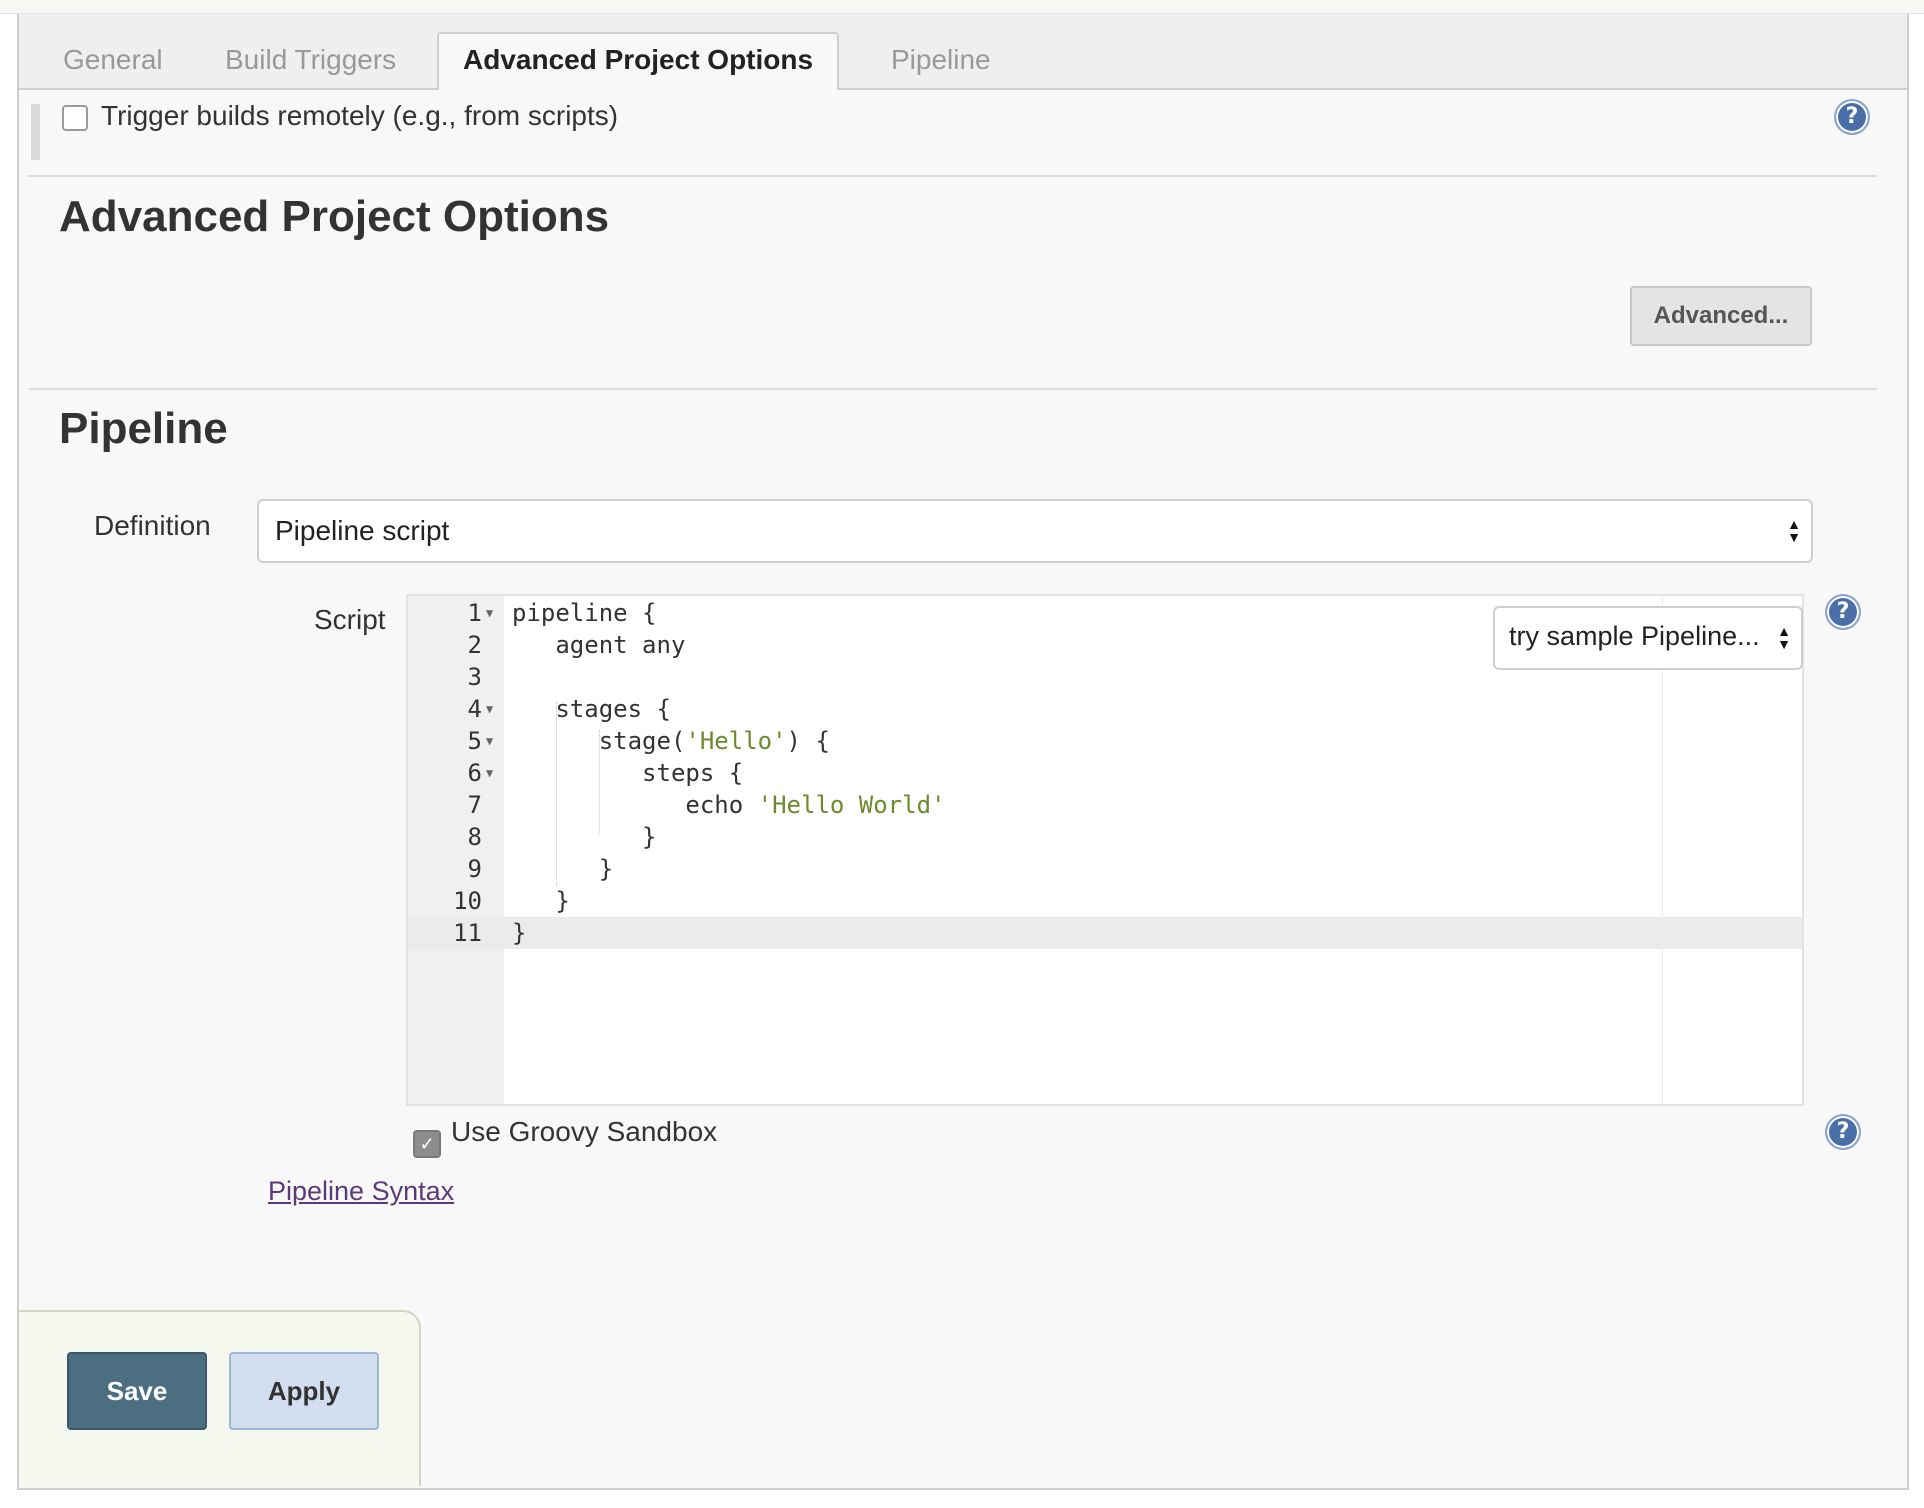  I want to click on advanced-section-title: Advanced Project Options, so click(334, 216).